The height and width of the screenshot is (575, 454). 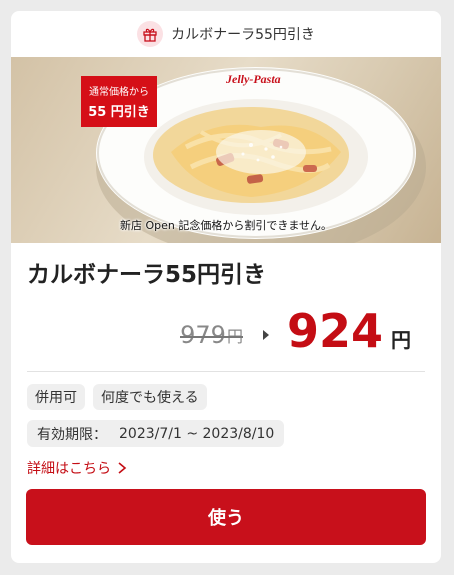 What do you see at coordinates (122, 468) in the screenshot?
I see `chevron-right-icon` at bounding box center [122, 468].